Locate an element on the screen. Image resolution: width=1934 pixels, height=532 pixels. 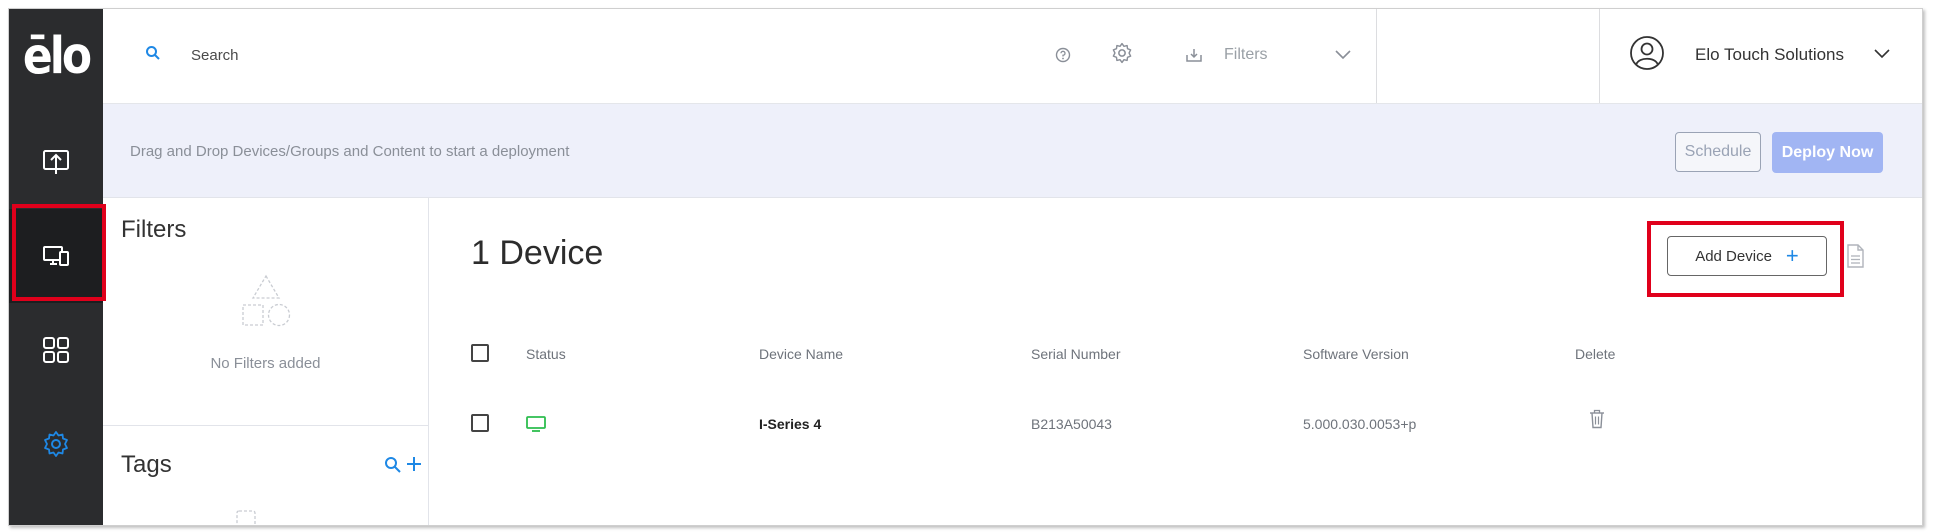
sidebar-item-deploy is located at coordinates (56, 162).